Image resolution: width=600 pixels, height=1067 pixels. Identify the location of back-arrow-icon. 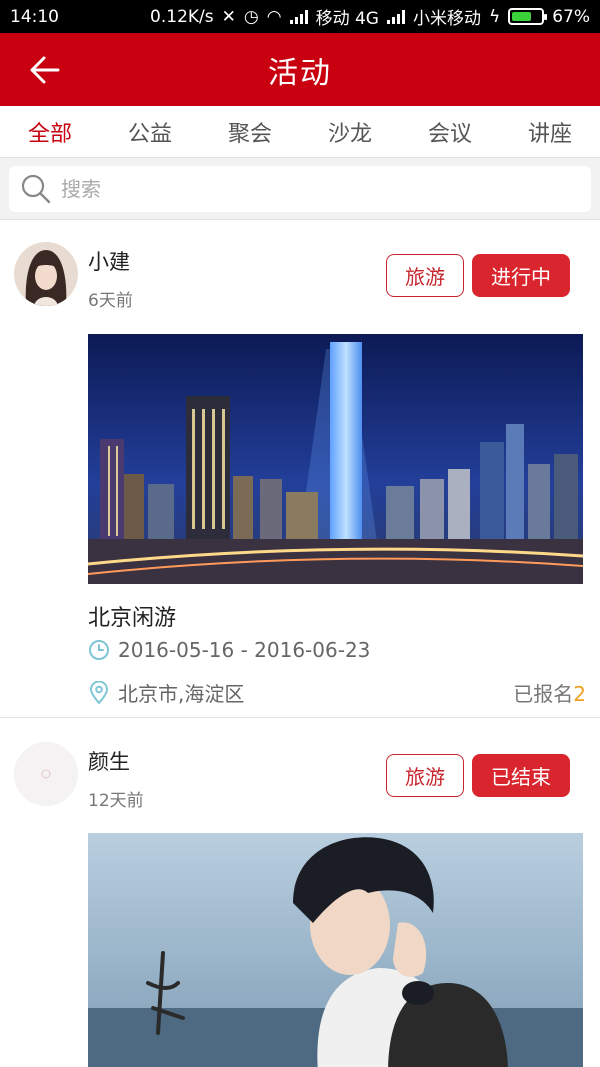
(45, 70).